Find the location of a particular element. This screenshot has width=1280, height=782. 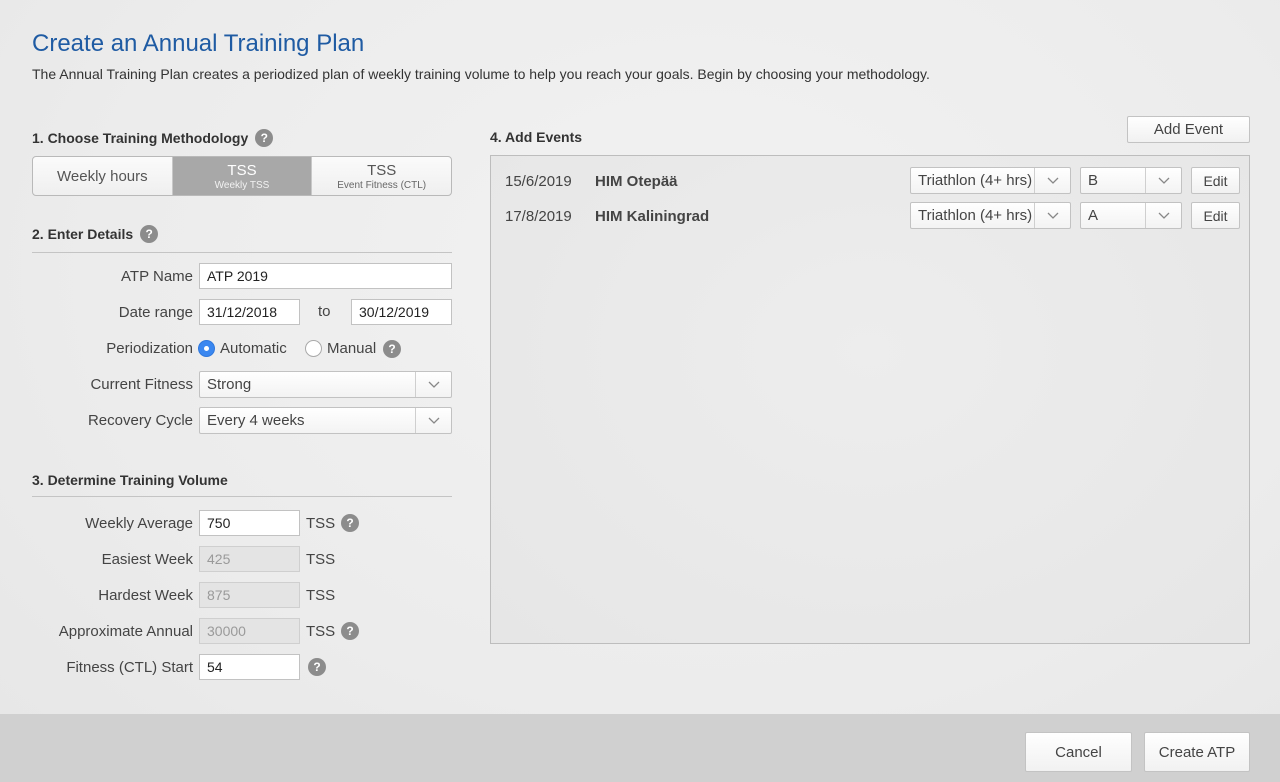

periodization-automatic-radio is located at coordinates (206, 348).